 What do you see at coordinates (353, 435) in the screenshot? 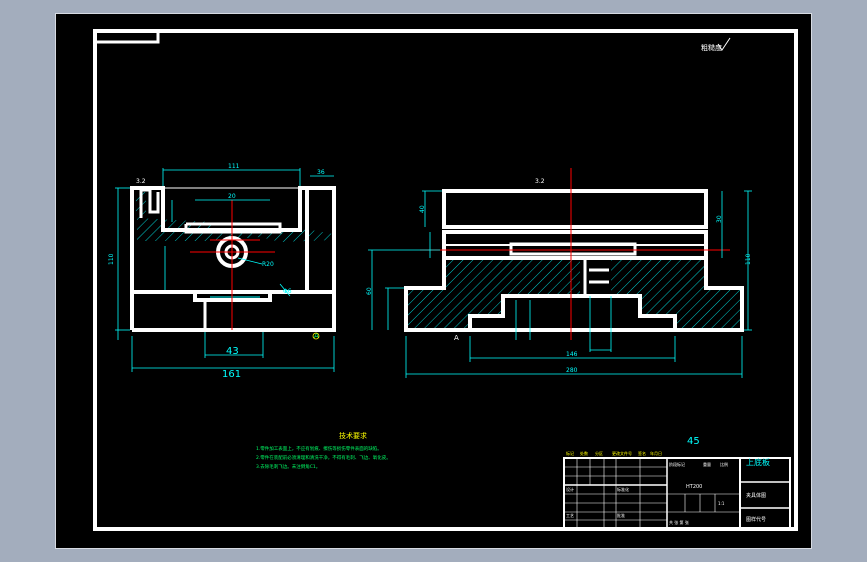
I see `tech-req-title: 技术要求` at bounding box center [353, 435].